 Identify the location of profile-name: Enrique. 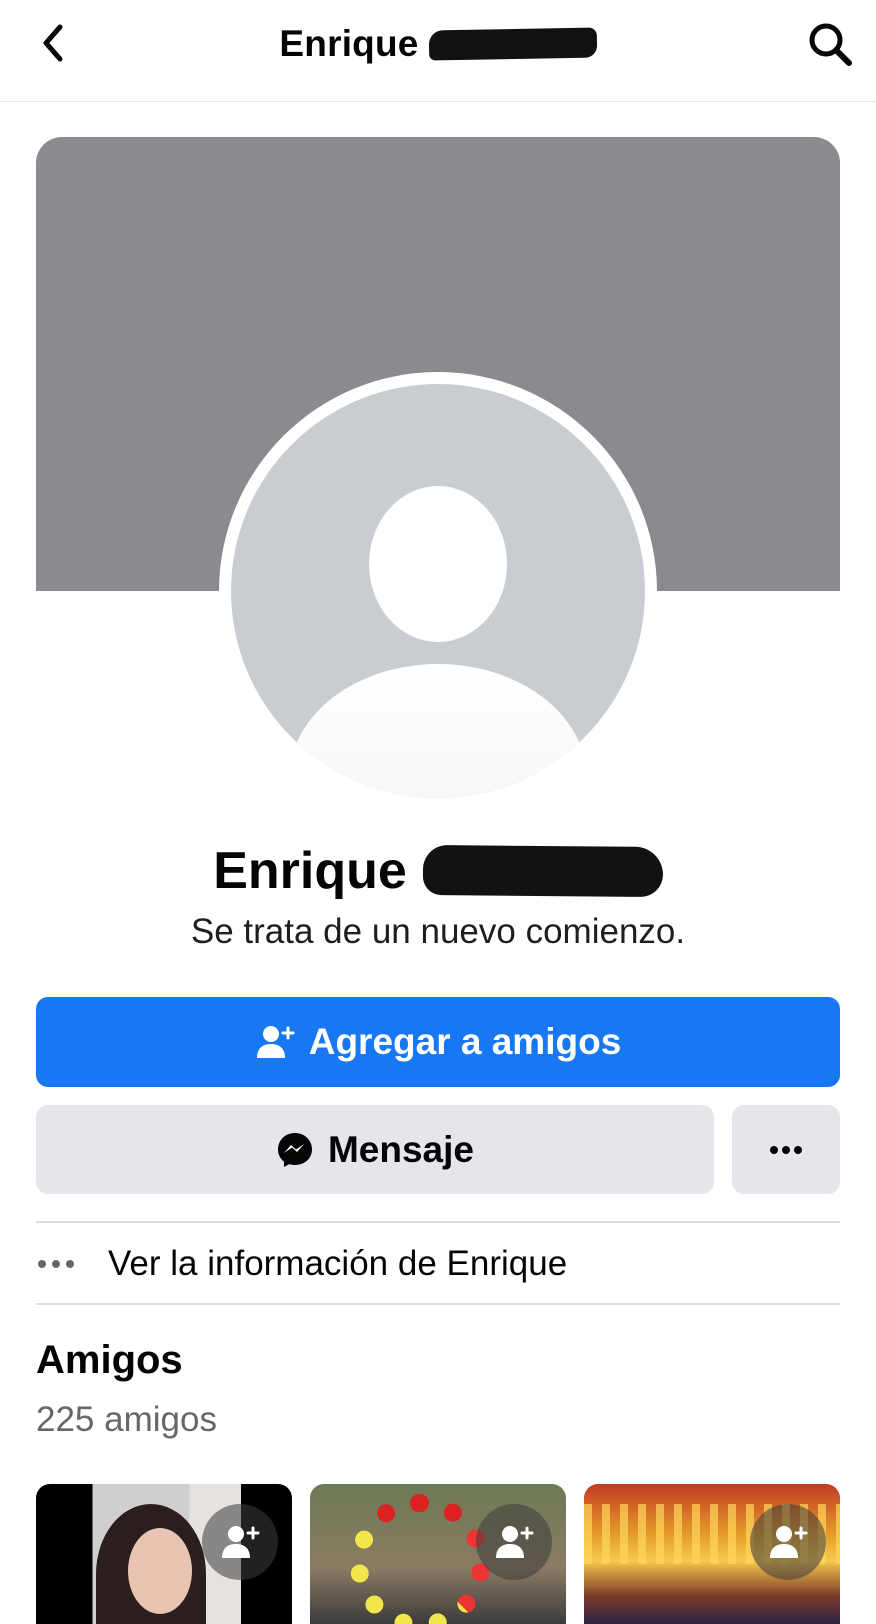
(438, 871).